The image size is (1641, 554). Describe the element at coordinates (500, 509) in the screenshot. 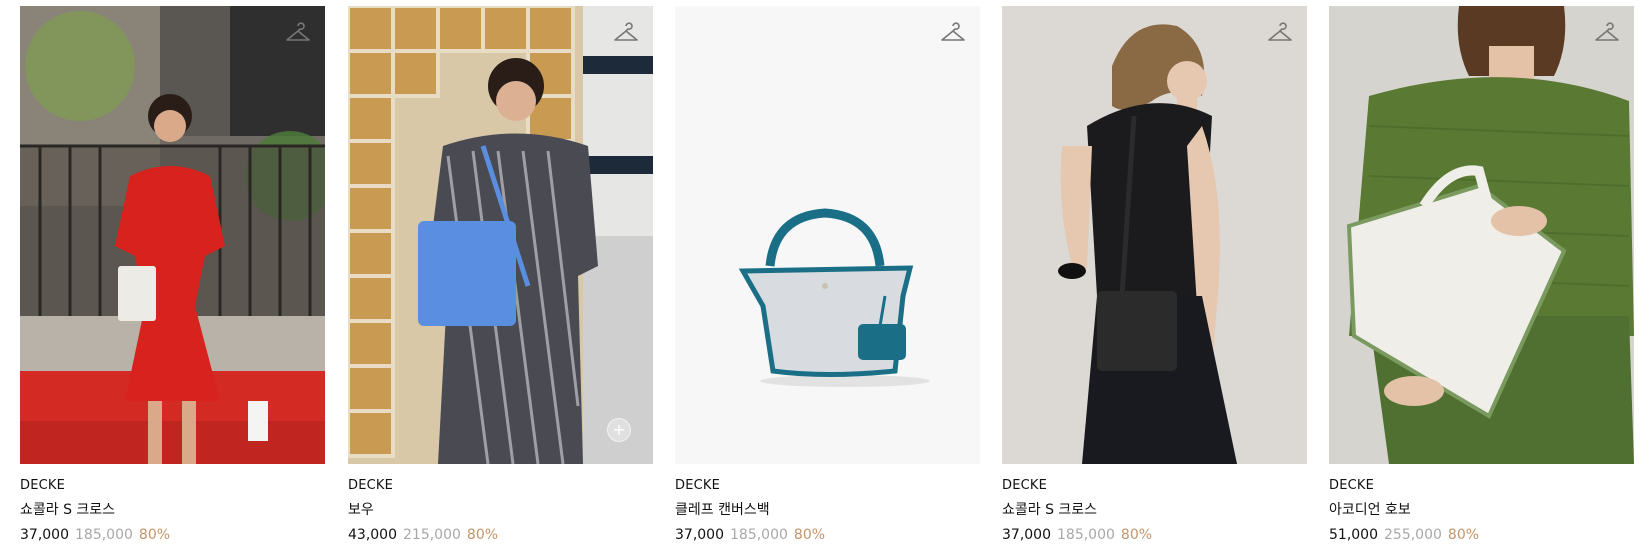

I see `product-name: 보우` at that location.